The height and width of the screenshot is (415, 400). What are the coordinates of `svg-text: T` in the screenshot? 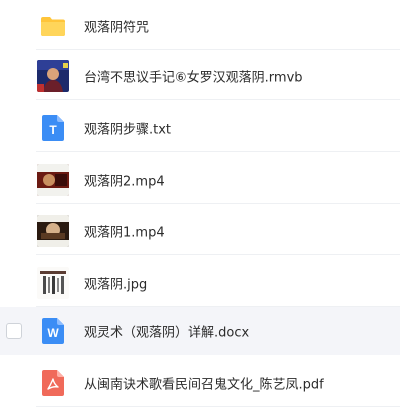 It's located at (53, 130).